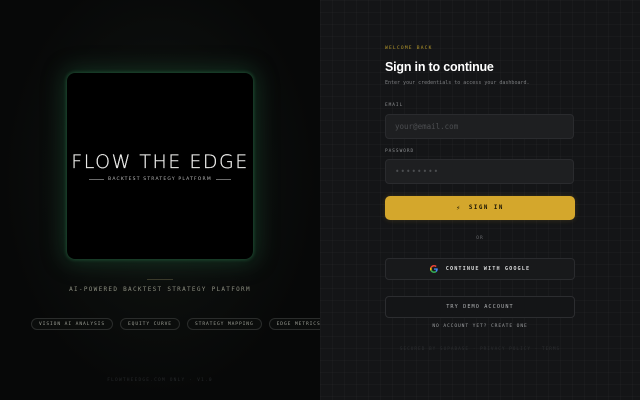 The height and width of the screenshot is (400, 640). Describe the element at coordinates (479, 171) in the screenshot. I see `password-field` at that location.